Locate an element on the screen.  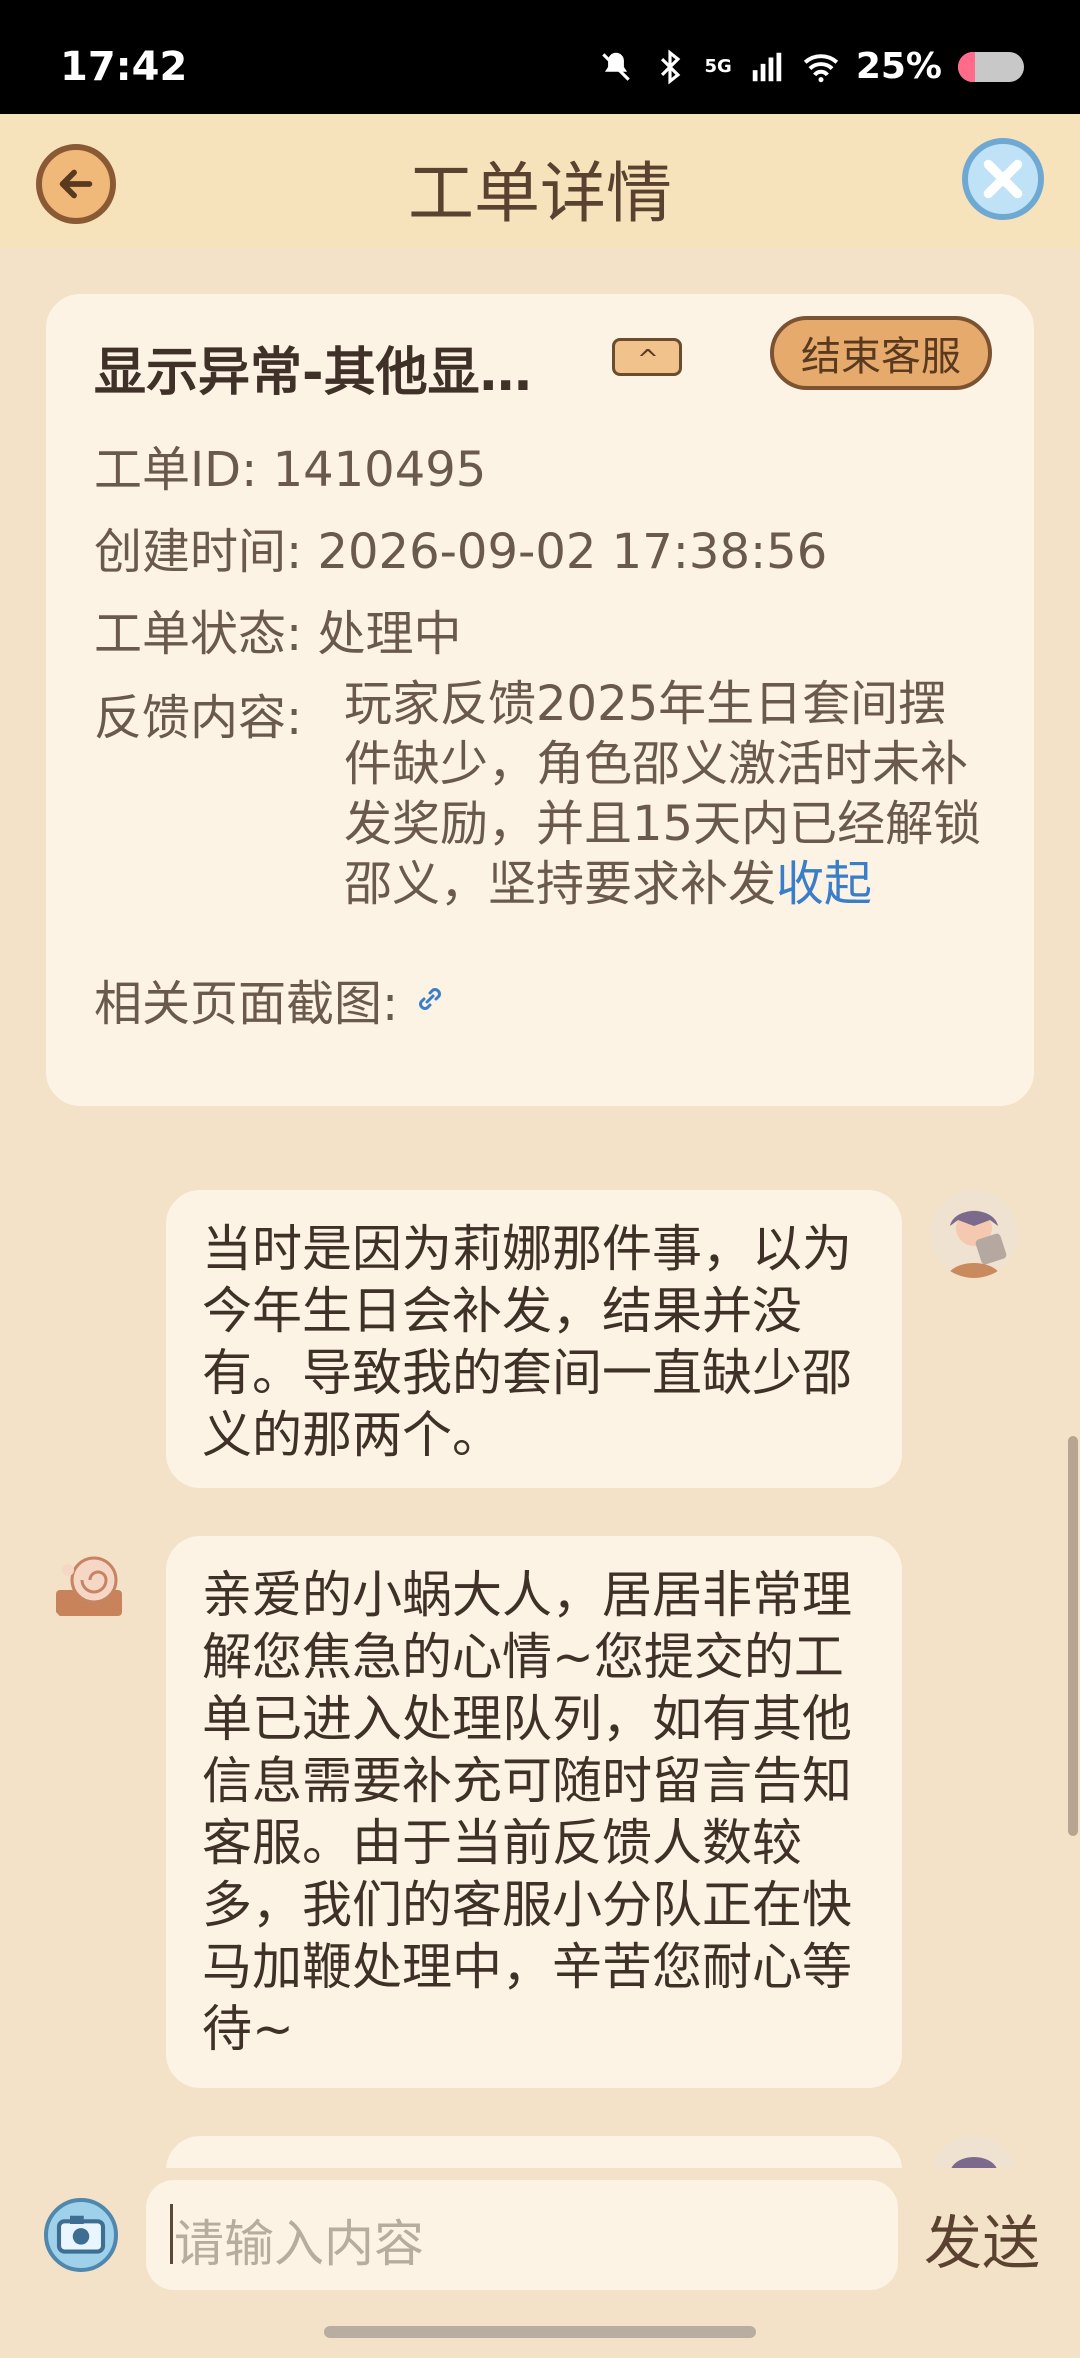
end-service-button: 结束客服 is located at coordinates (881, 353).